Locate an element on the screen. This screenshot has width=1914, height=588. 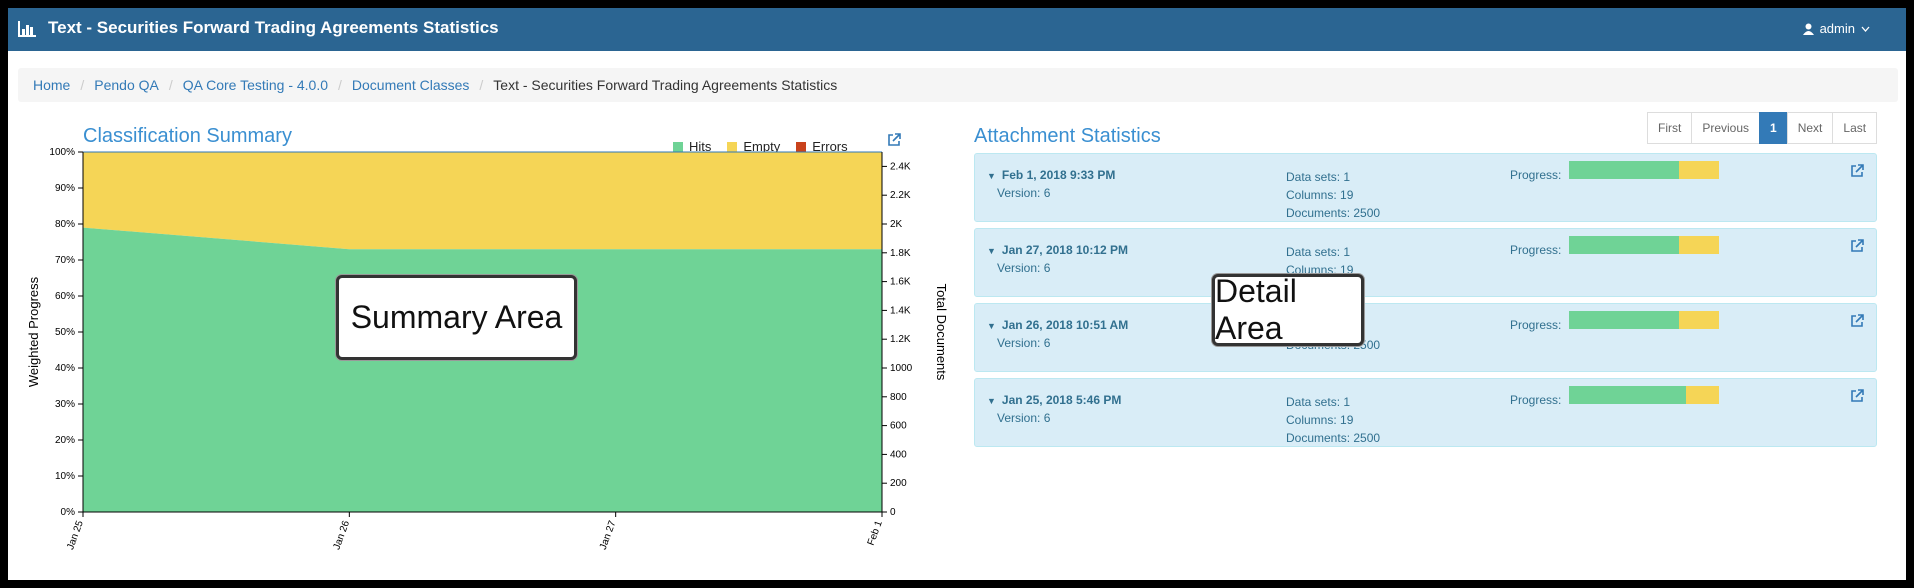
y2-tick-label: 400 is located at coordinates (898, 454).